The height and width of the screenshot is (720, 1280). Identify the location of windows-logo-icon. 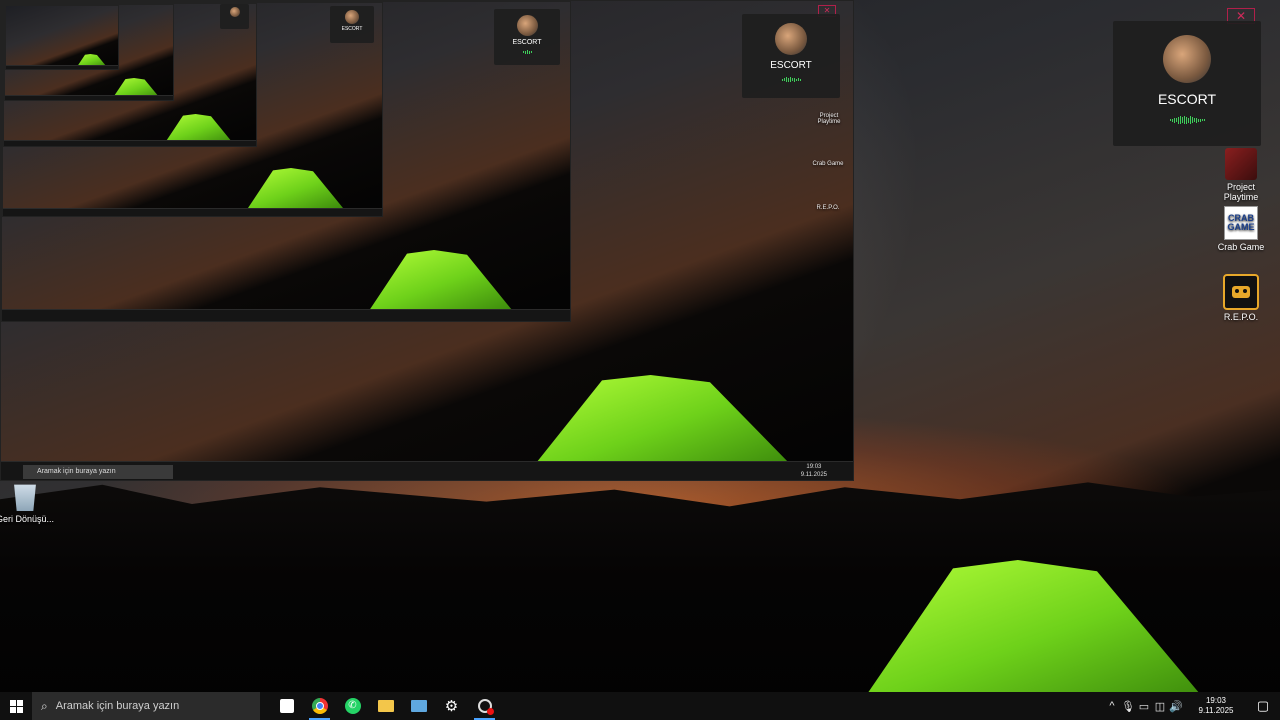
(16, 706).